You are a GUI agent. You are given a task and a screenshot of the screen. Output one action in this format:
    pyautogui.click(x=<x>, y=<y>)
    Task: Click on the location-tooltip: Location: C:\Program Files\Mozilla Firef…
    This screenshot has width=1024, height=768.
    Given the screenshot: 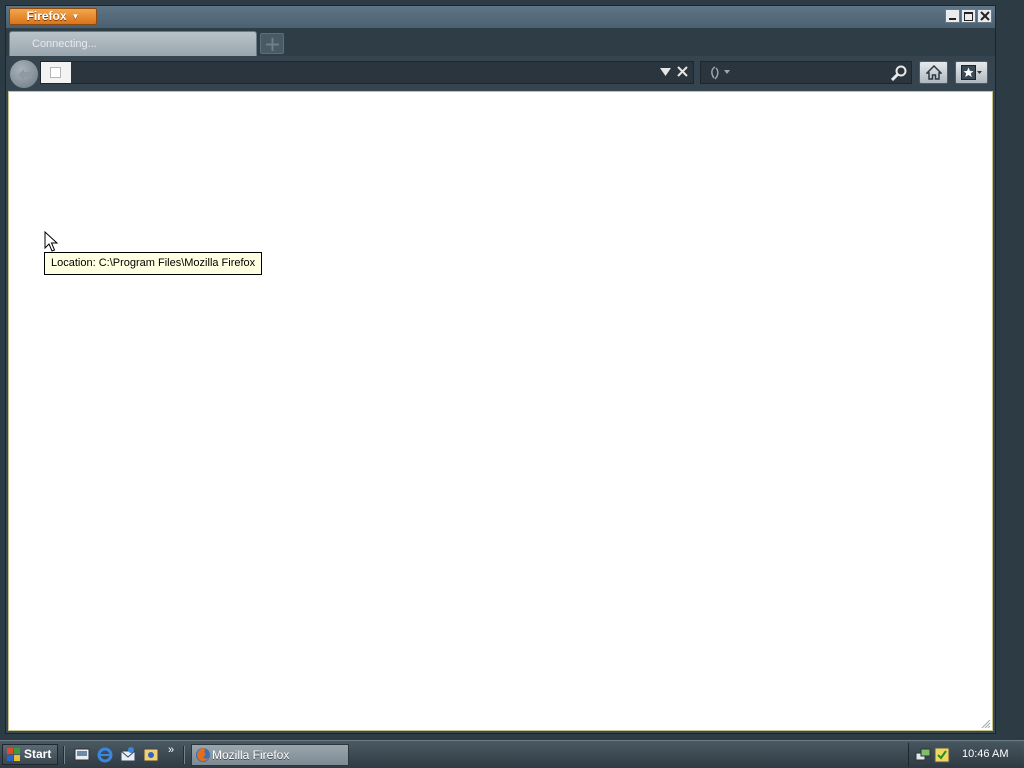 What is the action you would take?
    pyautogui.click(x=153, y=263)
    